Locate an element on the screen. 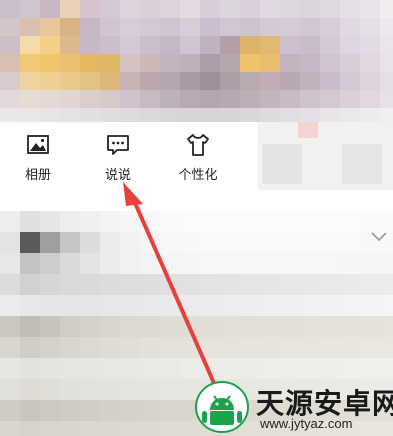  blurred-block is located at coordinates (282, 164).